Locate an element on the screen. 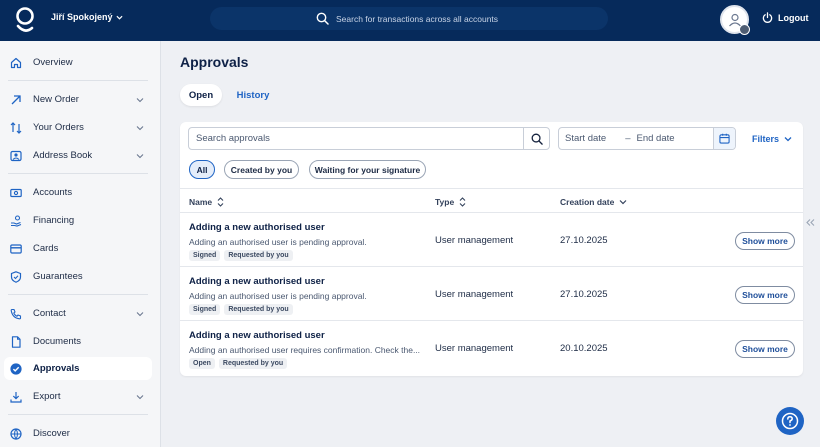 Image resolution: width=820 pixels, height=447 pixels. end-date-field: End date is located at coordinates (656, 138).